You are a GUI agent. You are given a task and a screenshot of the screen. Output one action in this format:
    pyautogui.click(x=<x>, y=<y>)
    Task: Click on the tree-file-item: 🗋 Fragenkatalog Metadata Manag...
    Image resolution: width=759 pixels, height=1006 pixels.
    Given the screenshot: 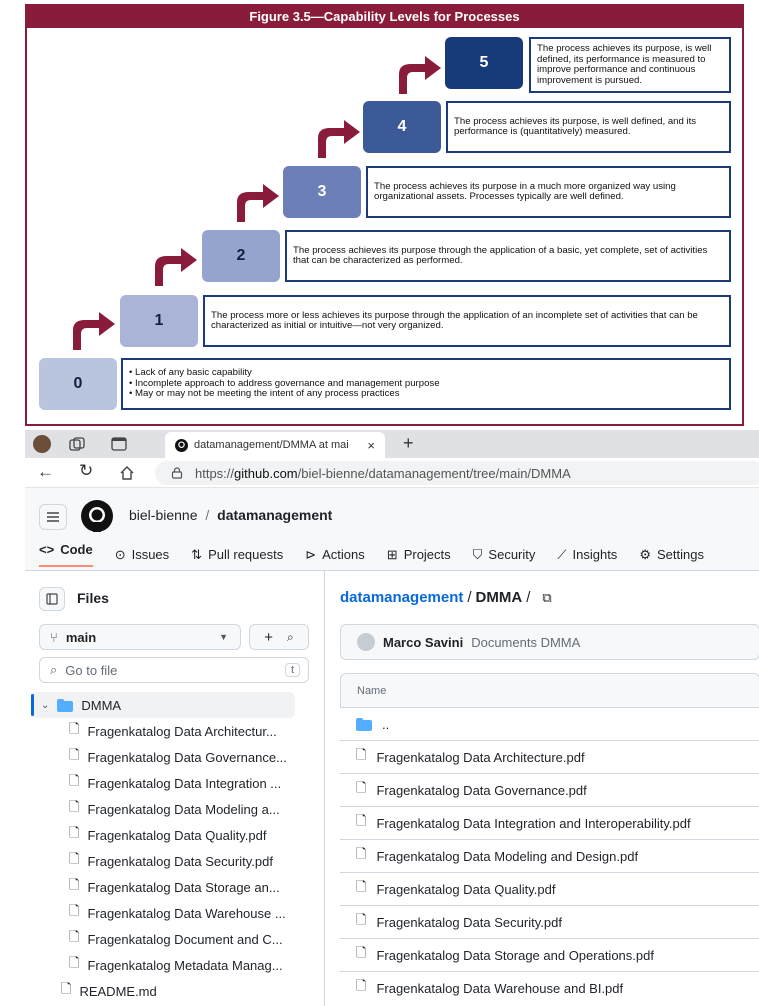 What is the action you would take?
    pyautogui.click(x=176, y=965)
    